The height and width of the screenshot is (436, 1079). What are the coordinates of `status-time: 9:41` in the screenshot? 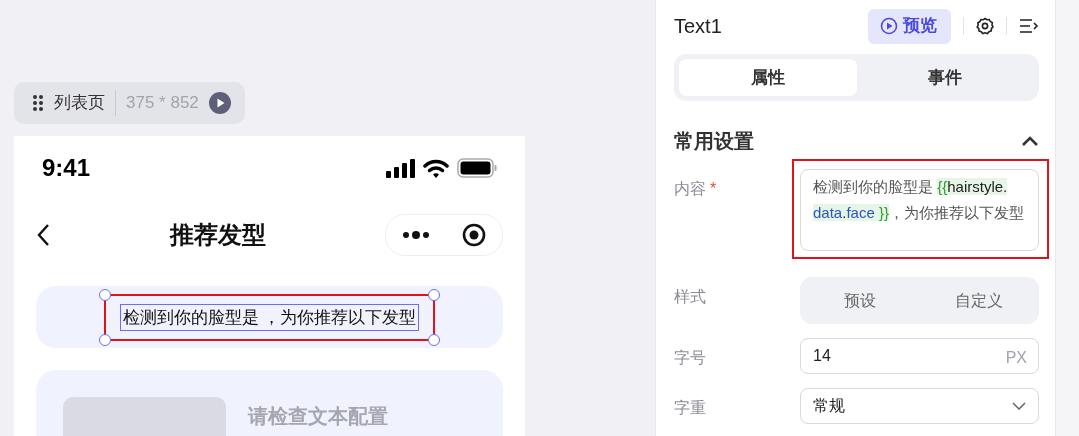 It's located at (66, 168).